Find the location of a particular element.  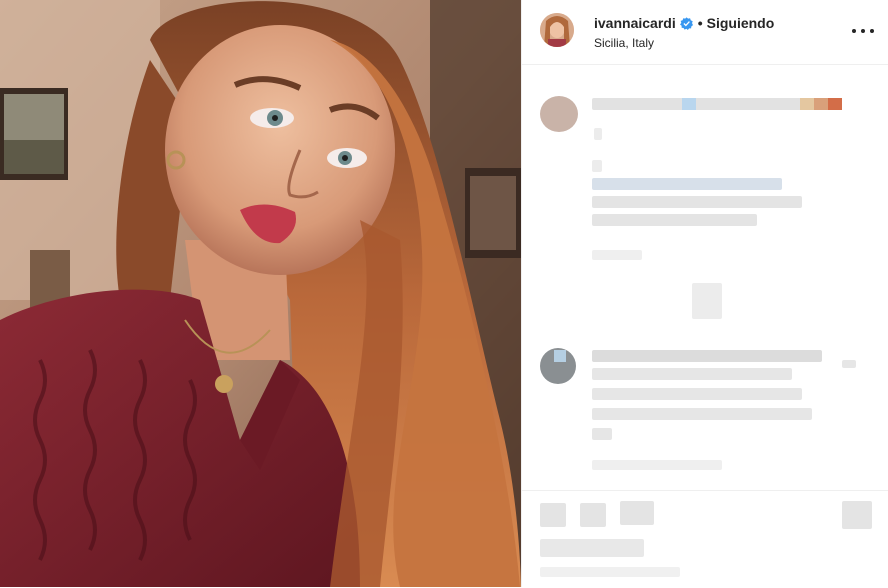

more-options-icon is located at coordinates (863, 31).